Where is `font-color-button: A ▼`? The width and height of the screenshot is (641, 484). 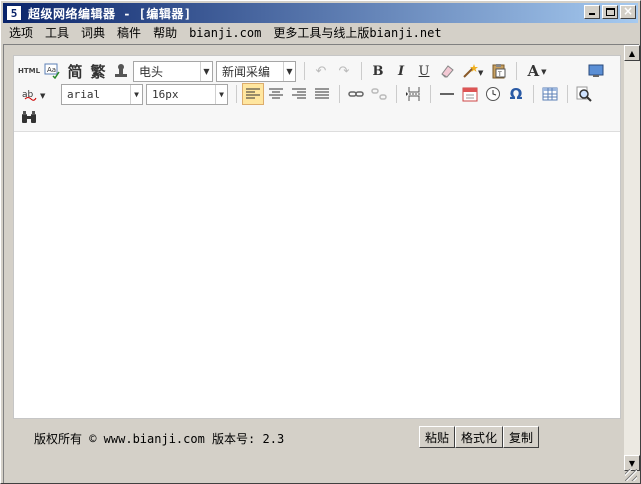
font-color-button: A ▼ is located at coordinates (537, 71).